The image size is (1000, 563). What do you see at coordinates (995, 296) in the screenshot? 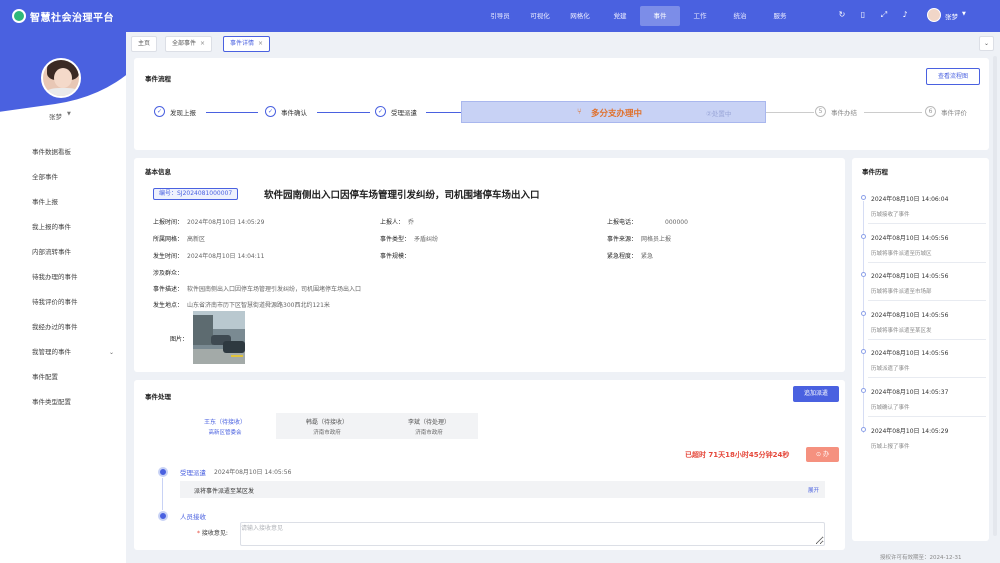
I see `scrollbar` at bounding box center [995, 296].